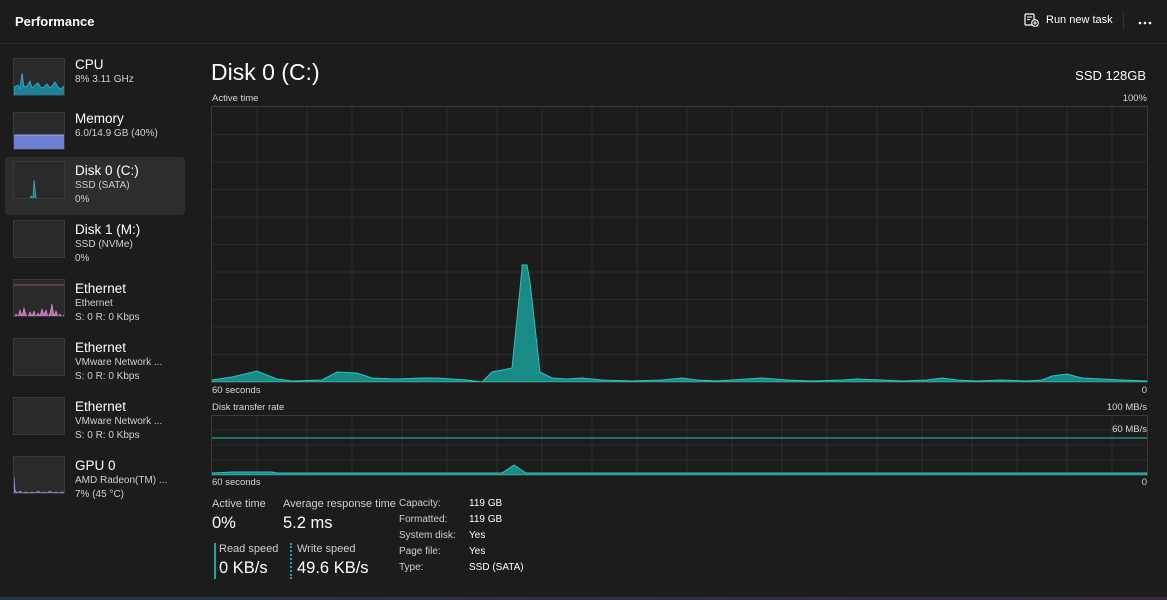 This screenshot has width=1167, height=600. Describe the element at coordinates (102, 185) in the screenshot. I see `sidebar-item-detail: SSD (SATA)` at that location.